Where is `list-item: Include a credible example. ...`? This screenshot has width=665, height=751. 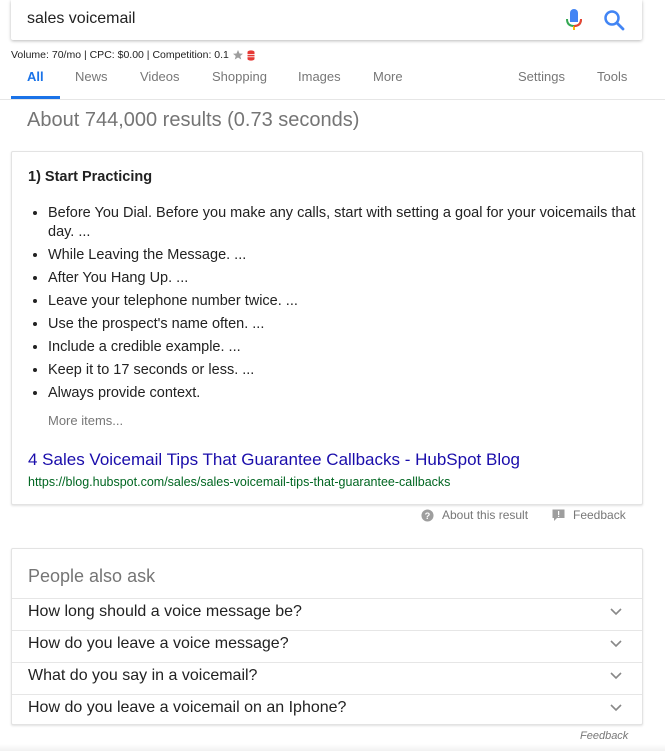
list-item: Include a credible example. ... is located at coordinates (343, 347).